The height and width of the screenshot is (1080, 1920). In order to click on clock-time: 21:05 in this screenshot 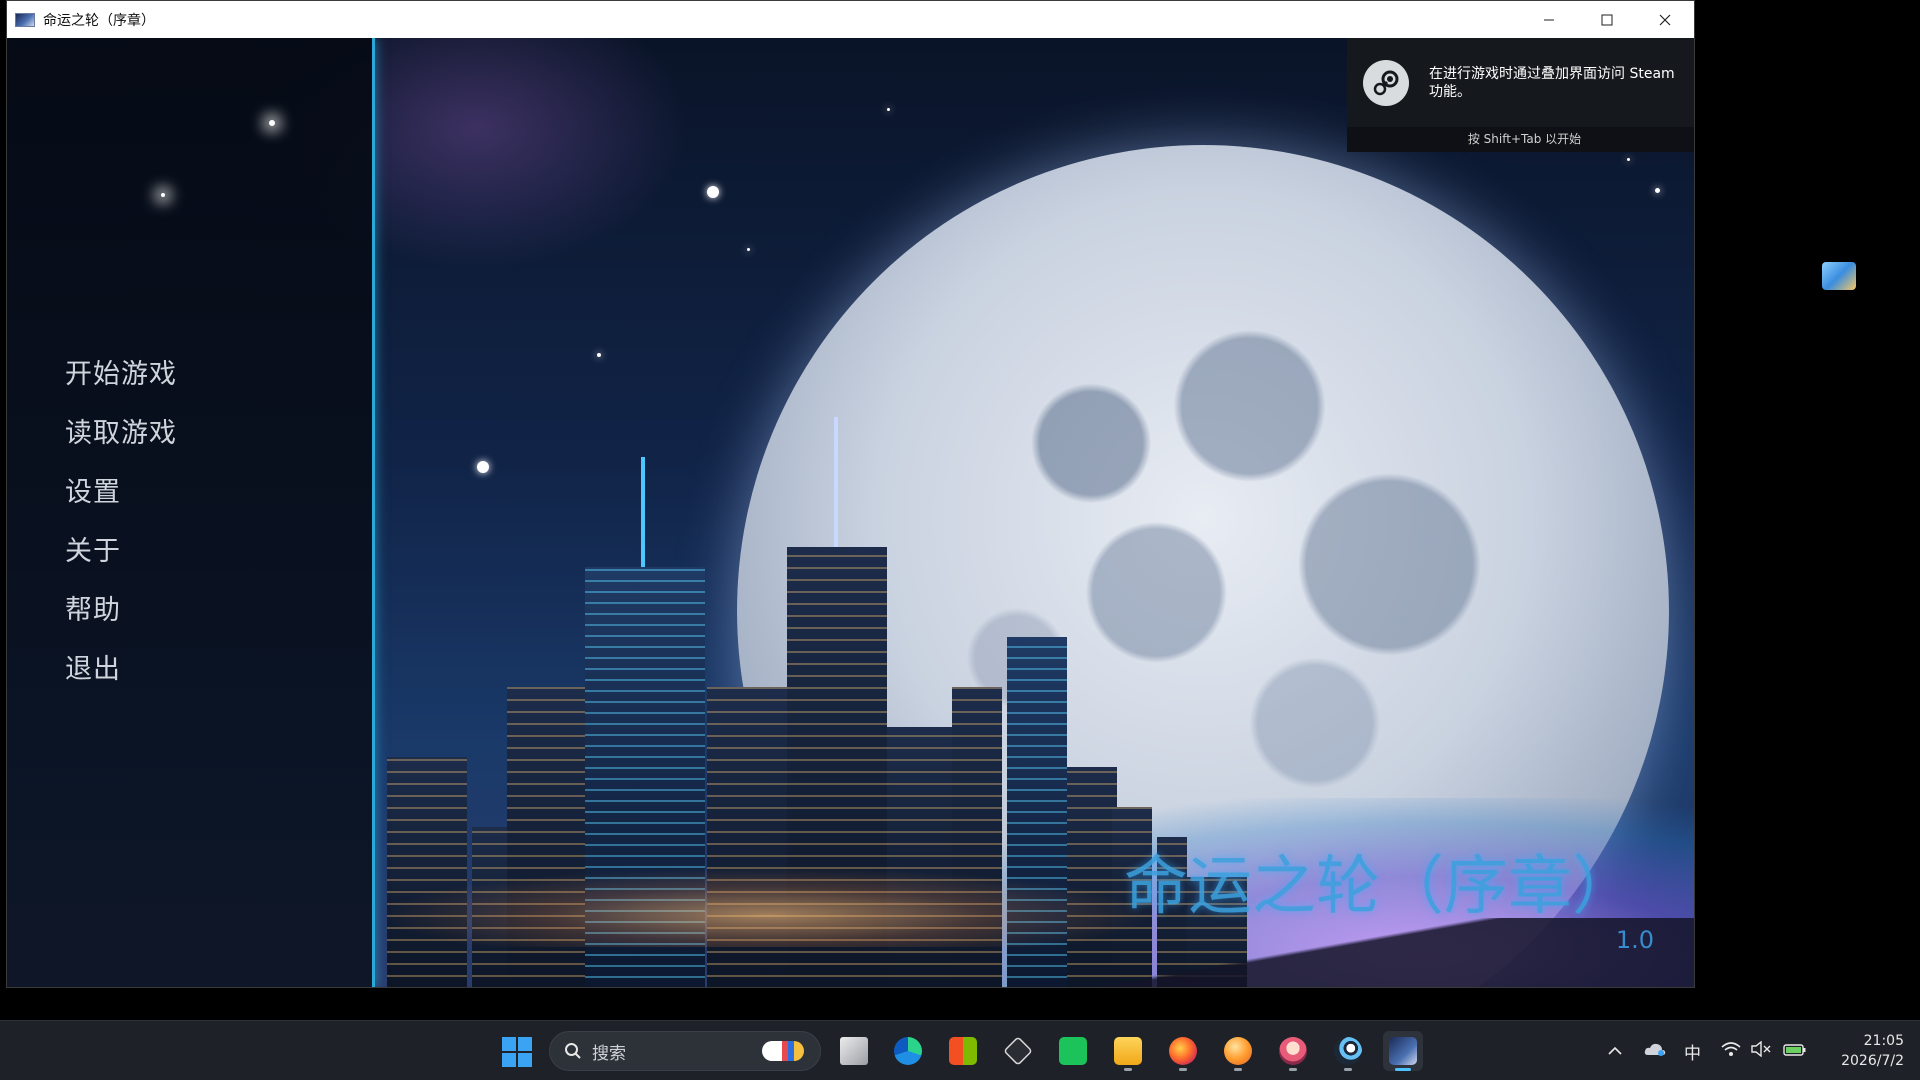, I will do `click(1883, 1041)`.